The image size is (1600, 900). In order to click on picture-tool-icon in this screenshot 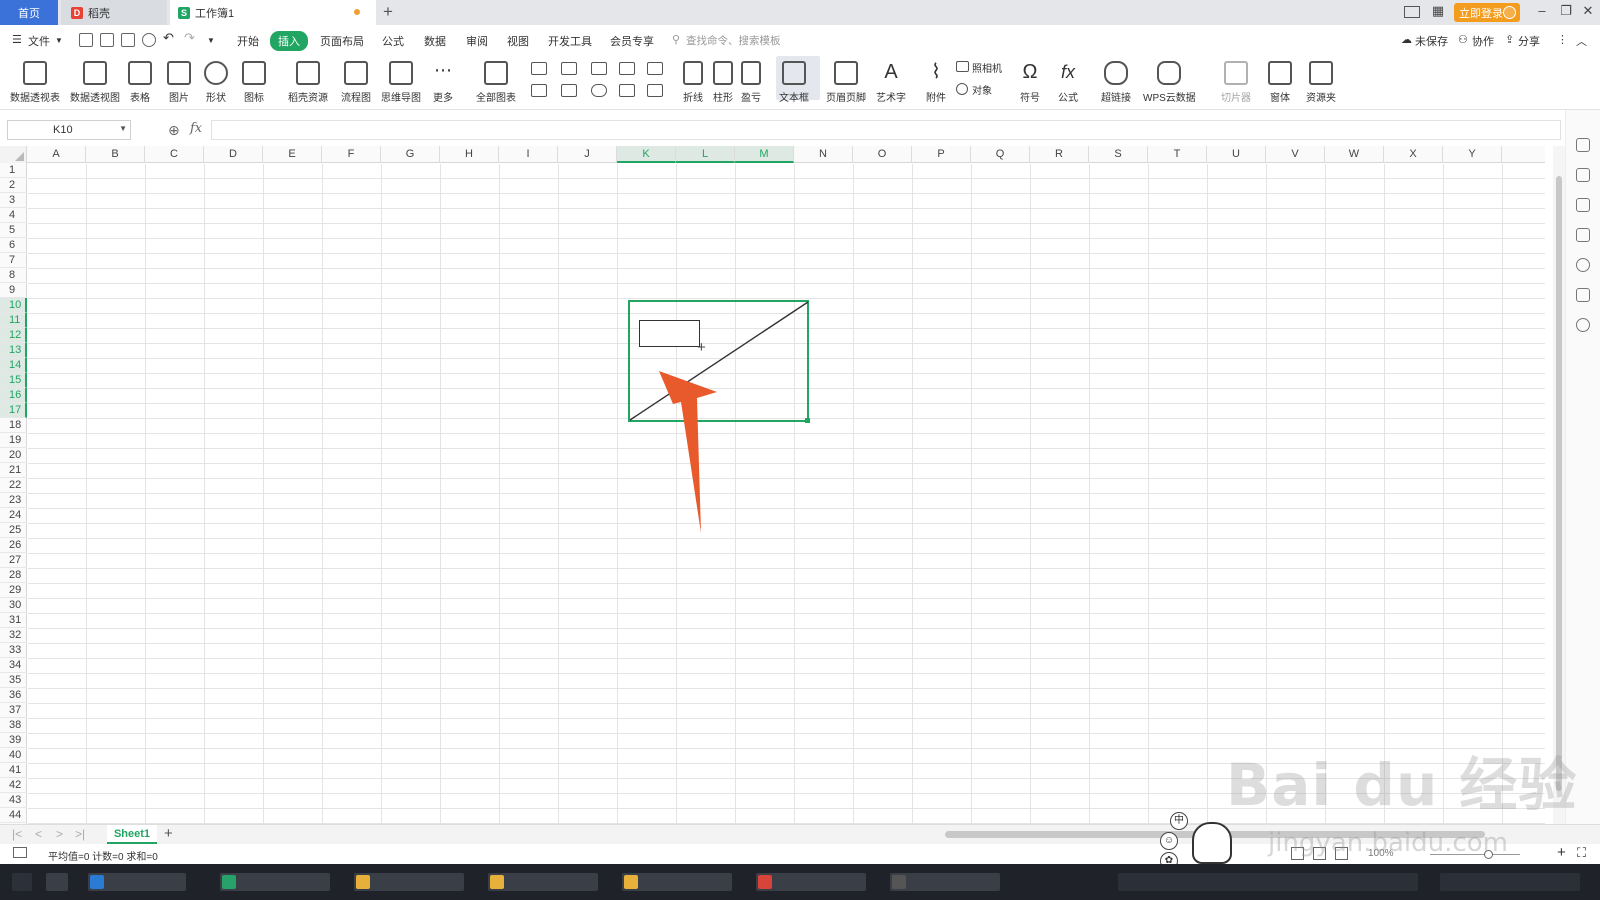, I will do `click(1583, 295)`.